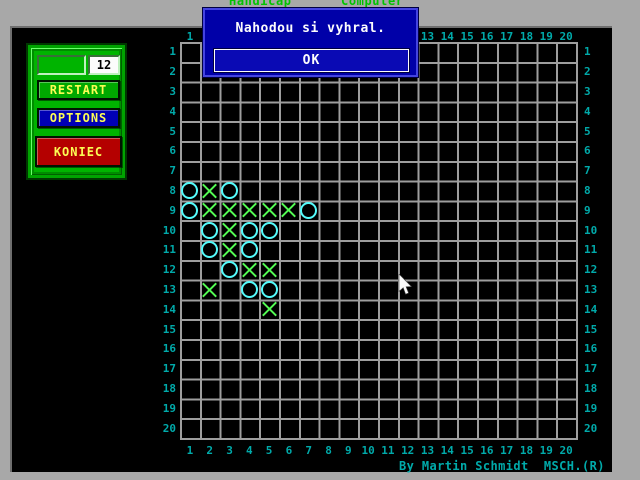 The width and height of the screenshot is (640, 480). I want to click on options-button-label: OPTIONS, so click(78, 118).